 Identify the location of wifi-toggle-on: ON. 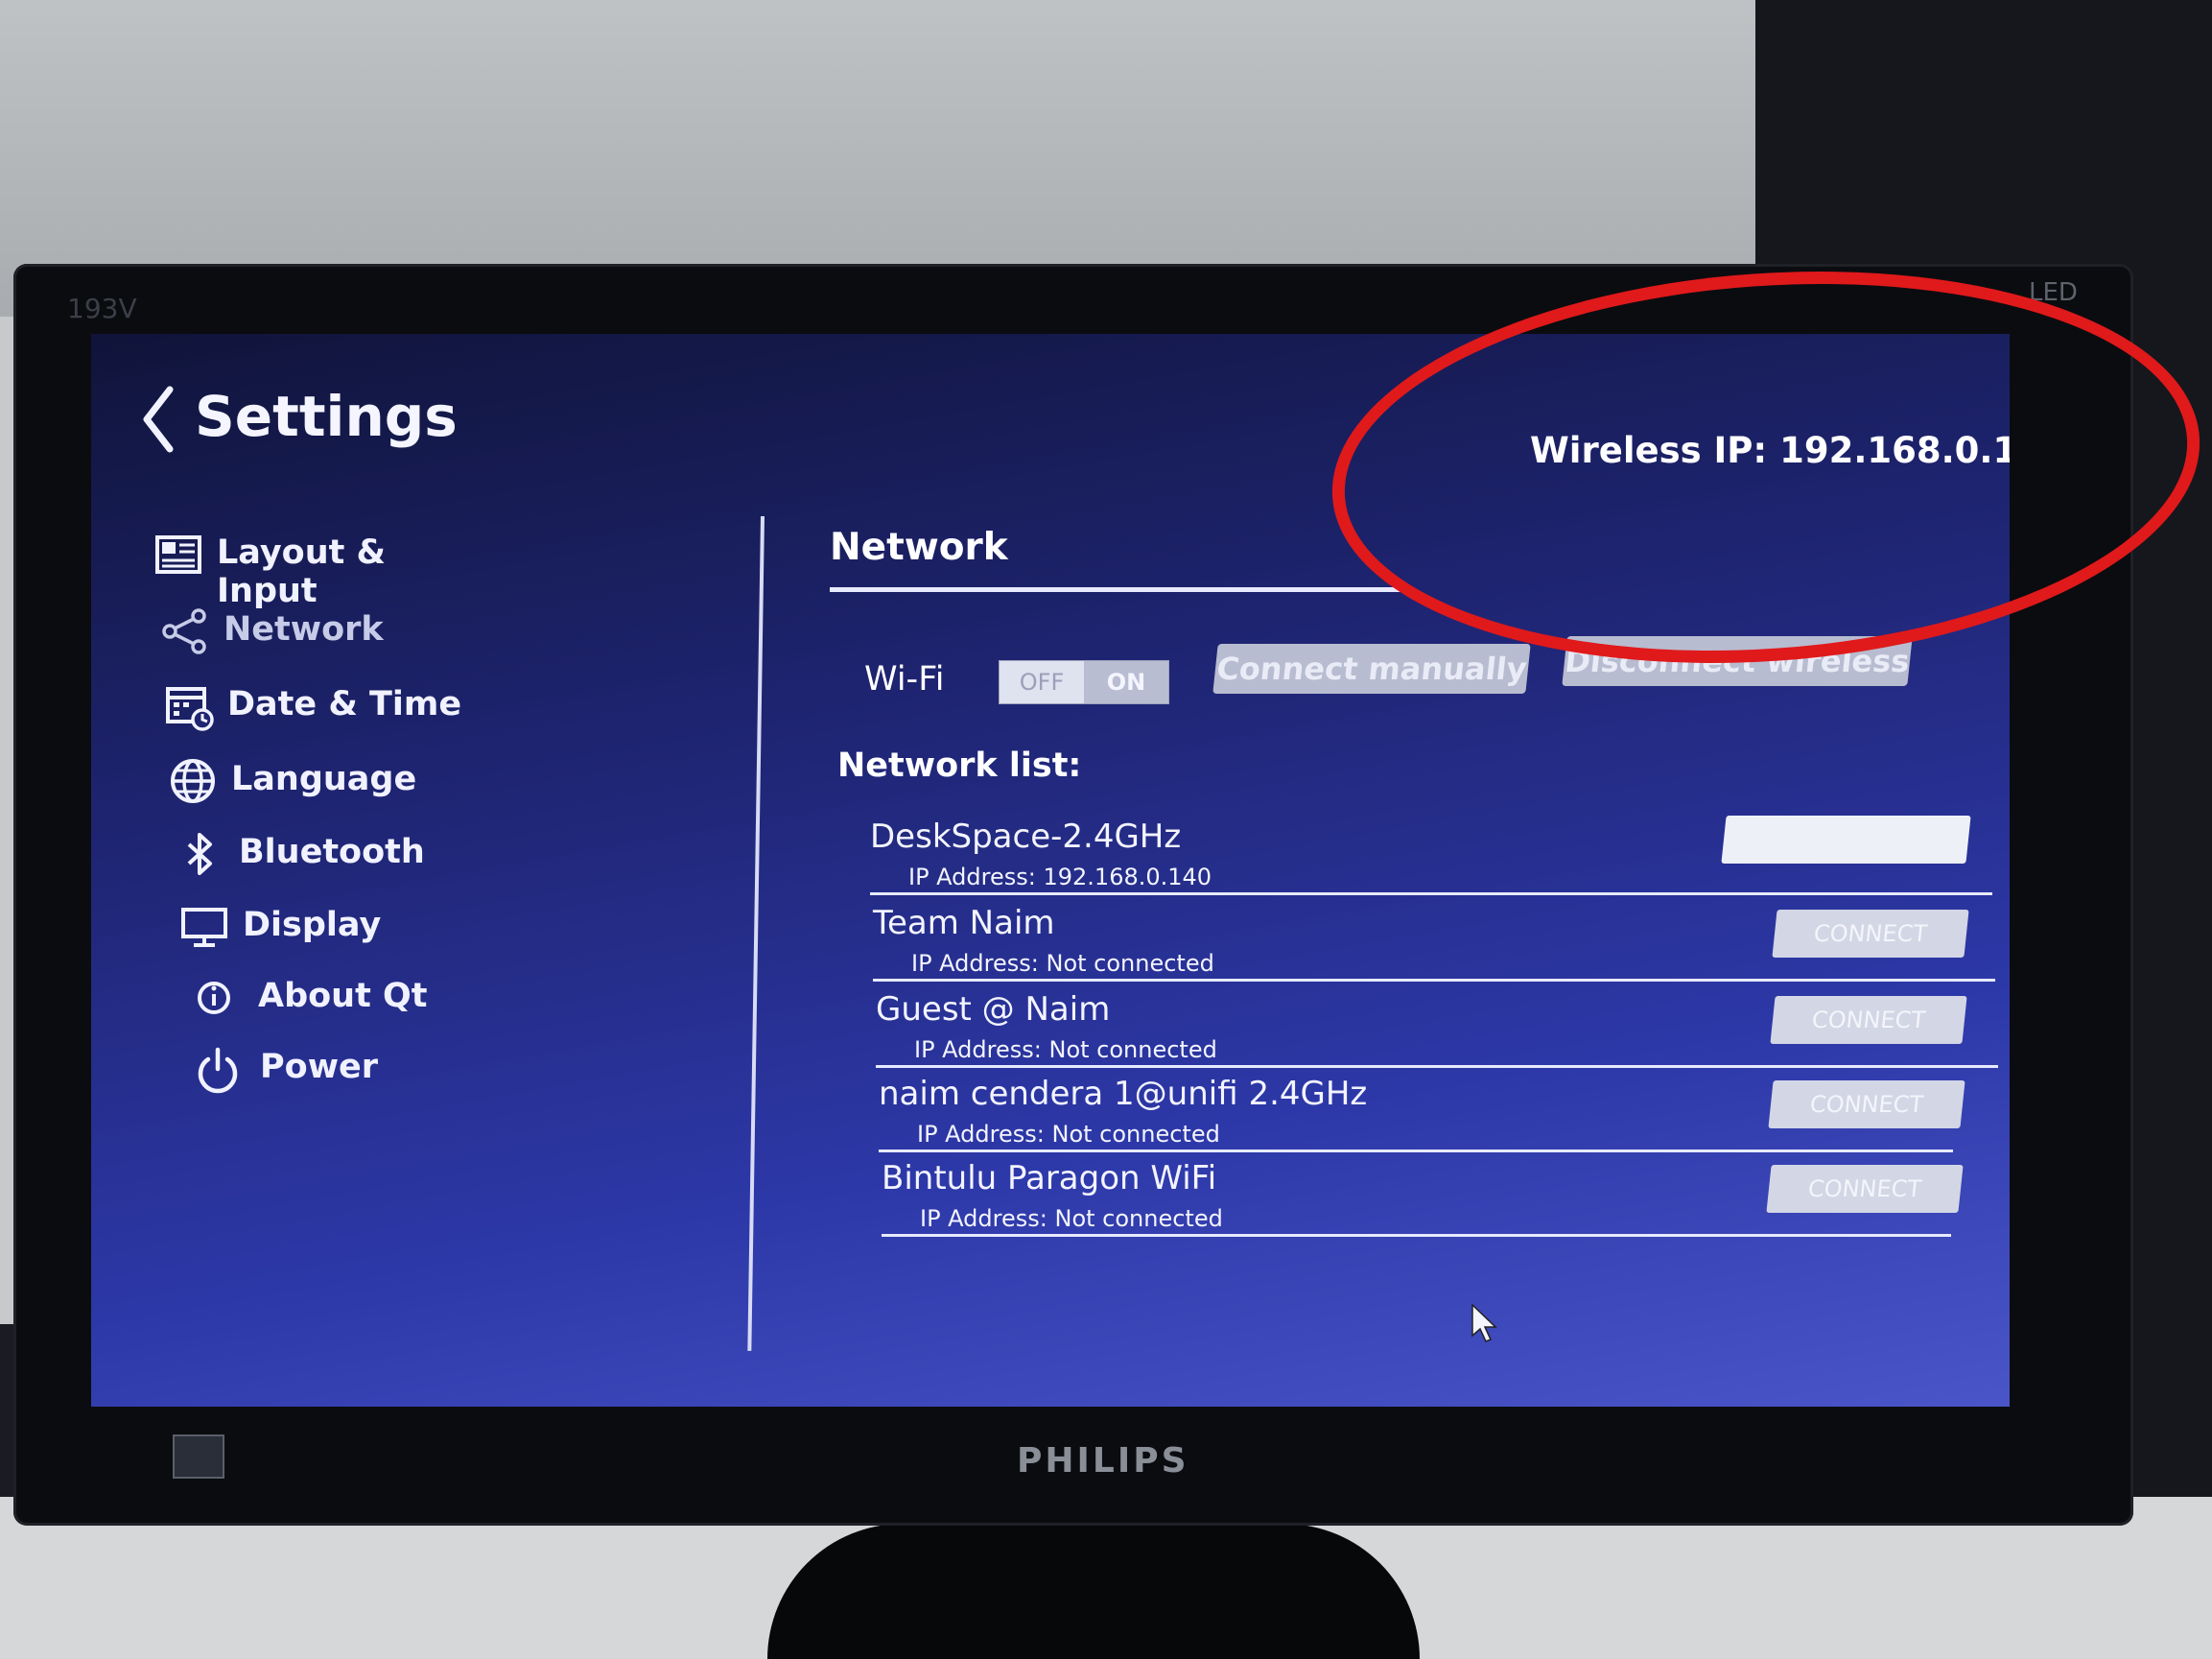
(1126, 682).